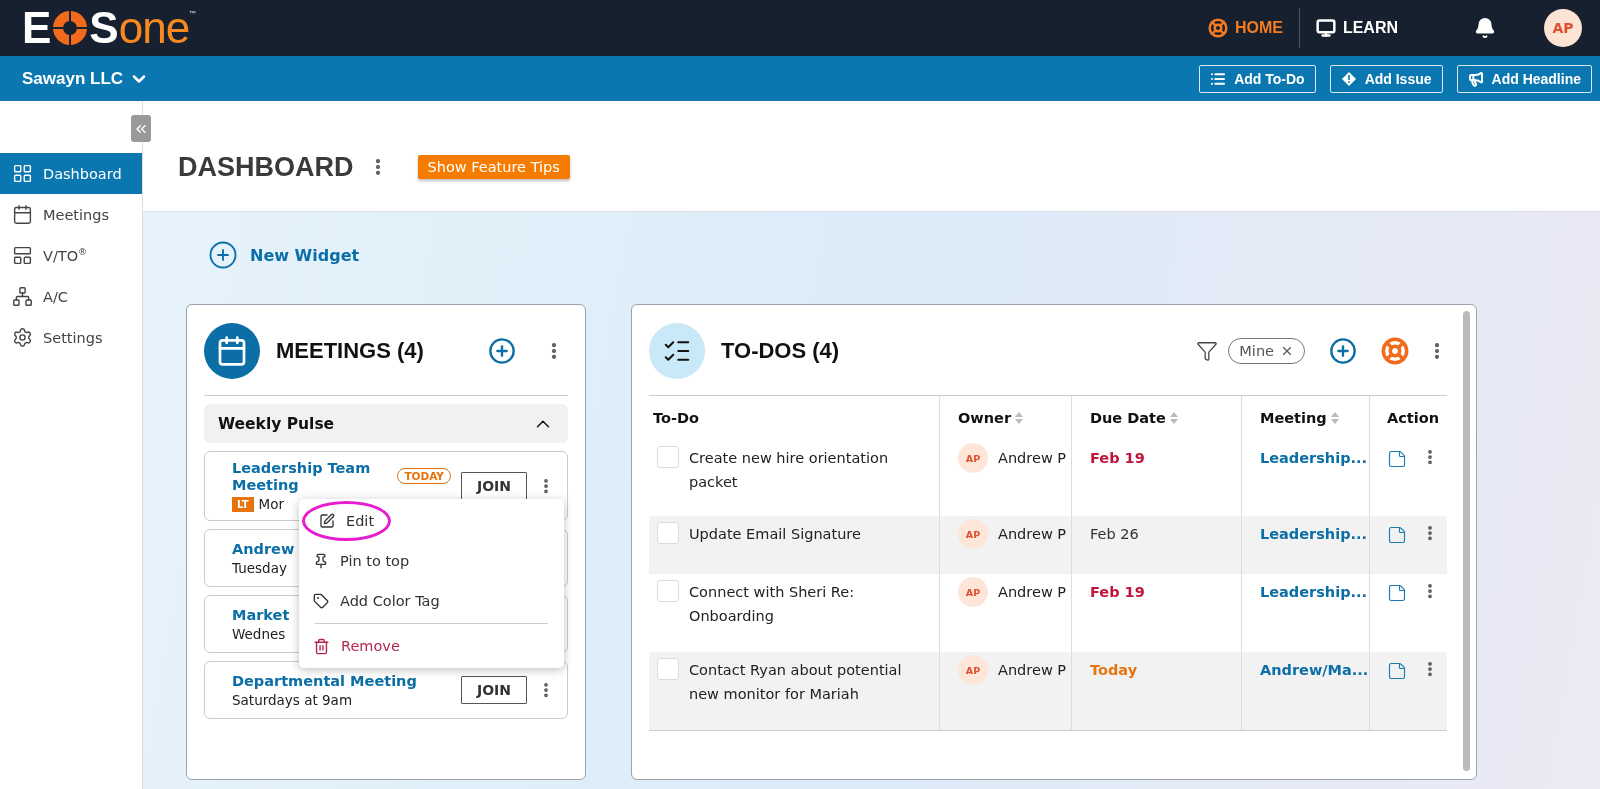 The image size is (1600, 789). Describe the element at coordinates (1325, 28) in the screenshot. I see `monitor-icon` at that location.